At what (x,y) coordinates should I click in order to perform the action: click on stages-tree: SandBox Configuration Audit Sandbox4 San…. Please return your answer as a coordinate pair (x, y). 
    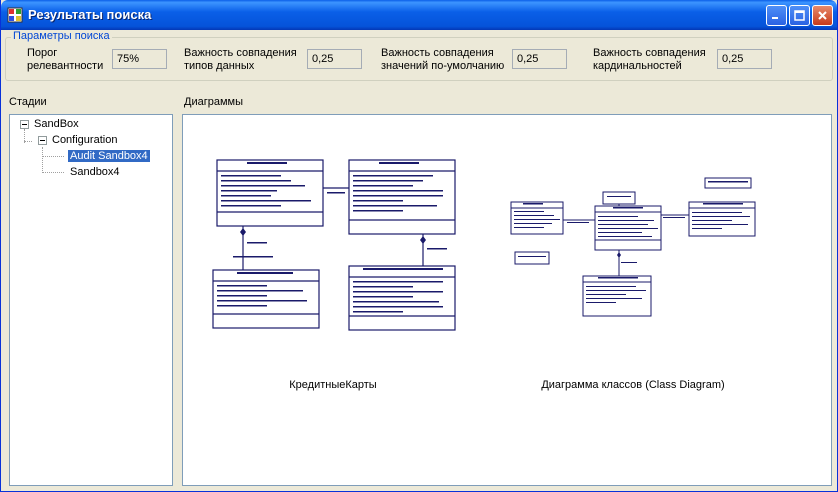
    Looking at the image, I should click on (91, 300).